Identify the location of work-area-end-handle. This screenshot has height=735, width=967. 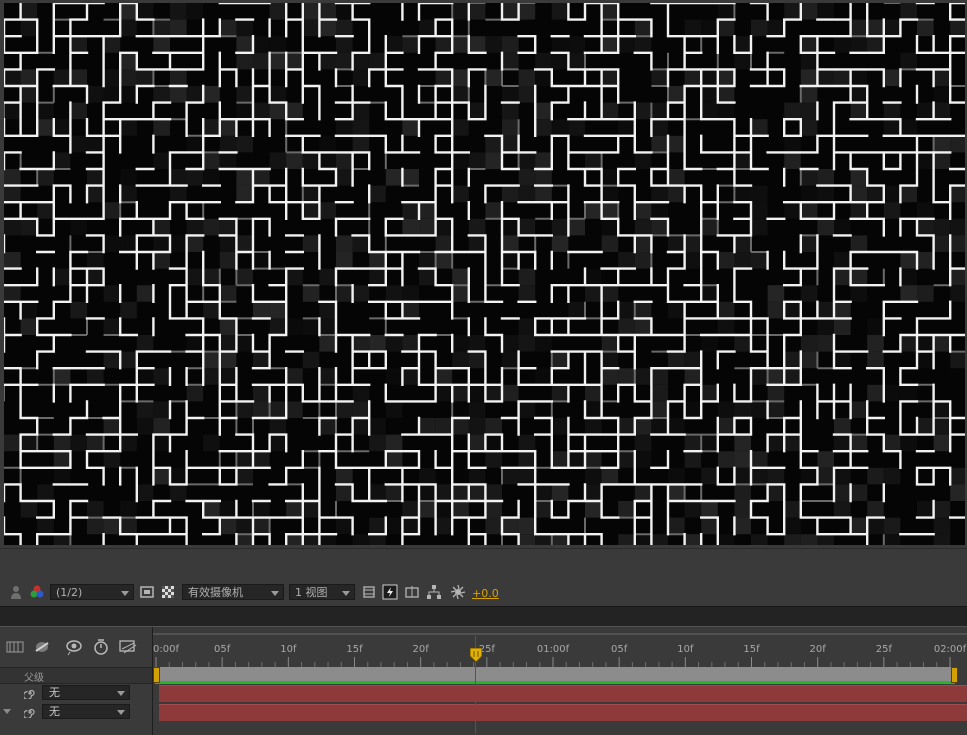
(954, 675).